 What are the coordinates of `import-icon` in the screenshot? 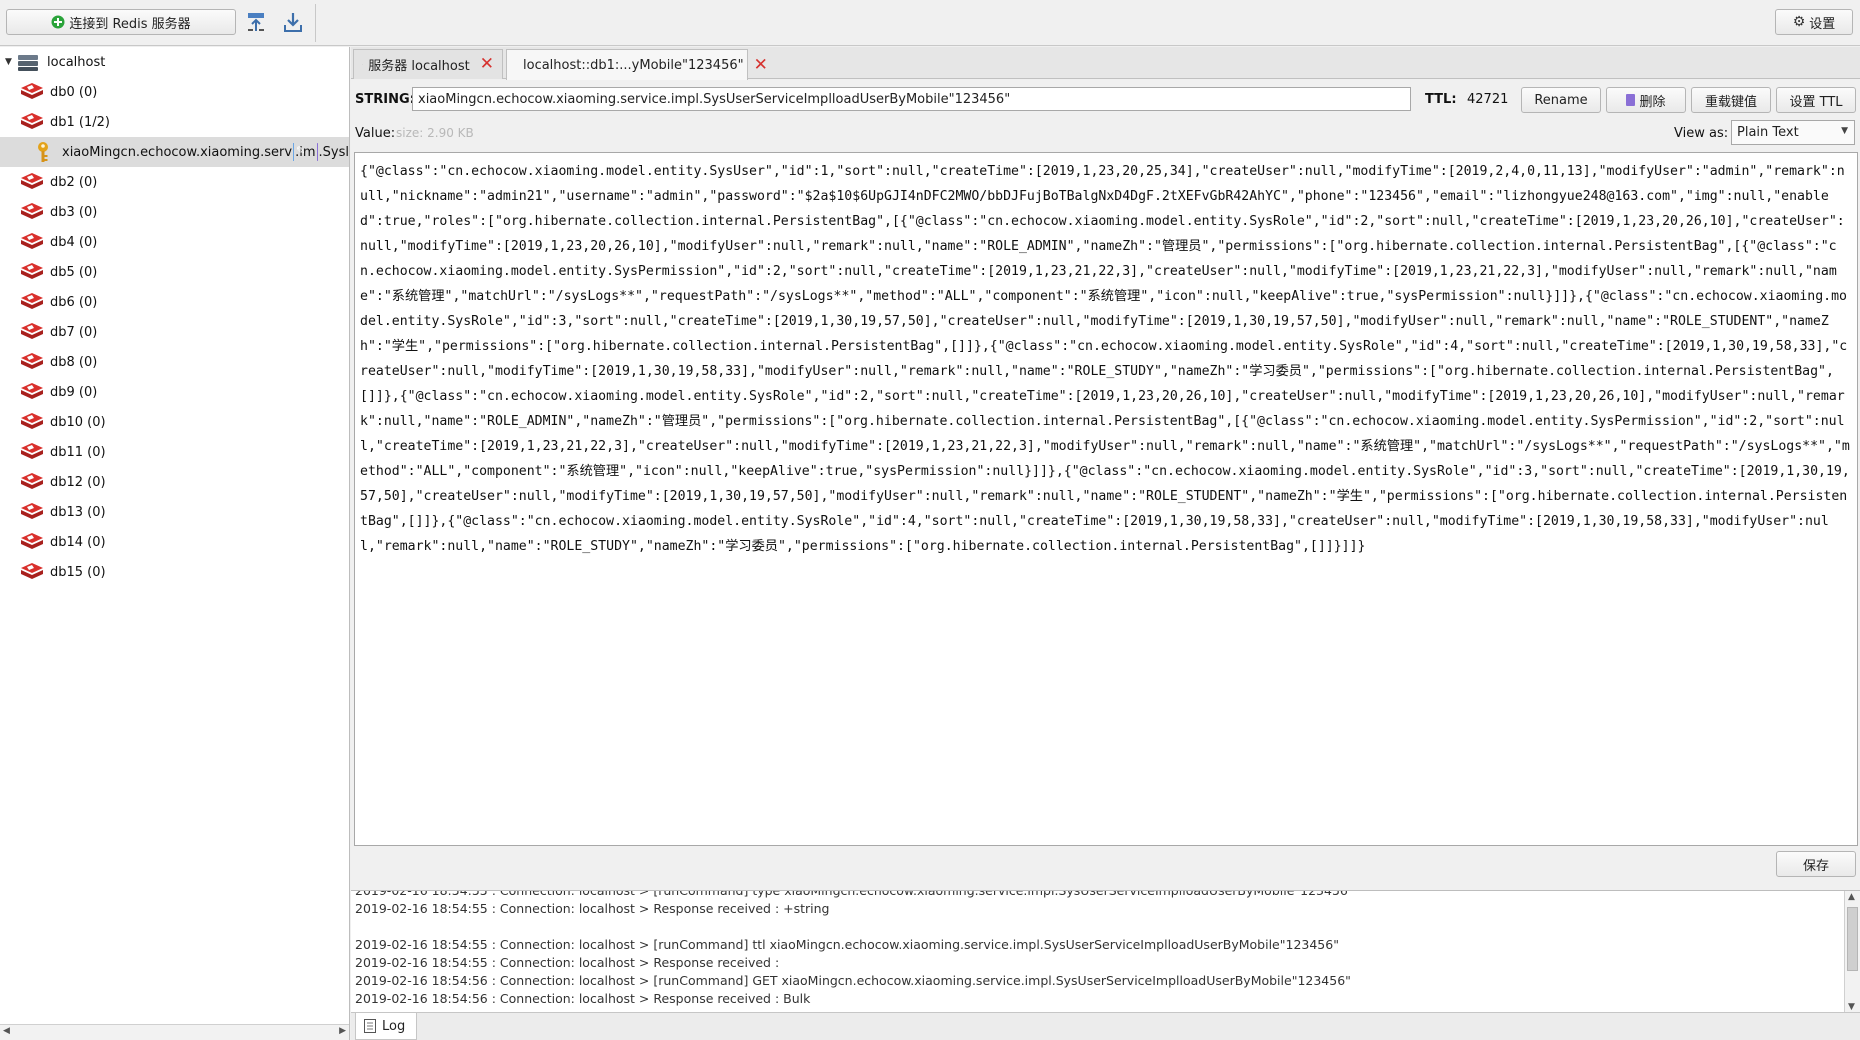 It's located at (256, 22).